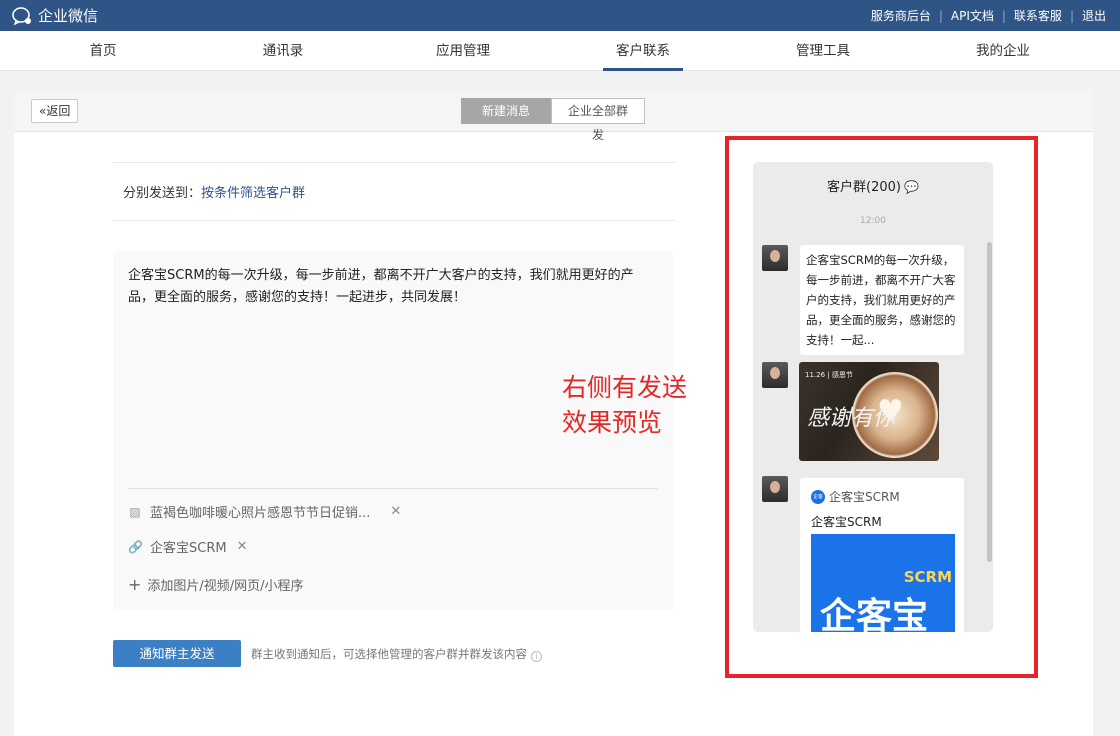 This screenshot has height=736, width=1120. Describe the element at coordinates (972, 15) in the screenshot. I see `api-docs-link: API文档` at that location.